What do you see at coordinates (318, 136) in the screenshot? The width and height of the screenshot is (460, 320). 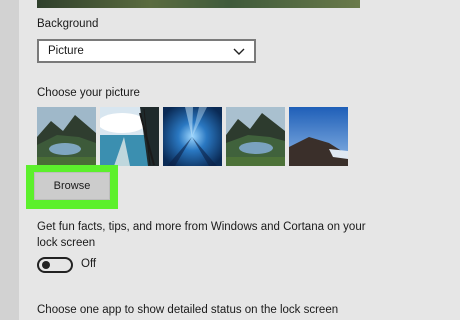 I see `thumbnail-blue-sky-hill` at bounding box center [318, 136].